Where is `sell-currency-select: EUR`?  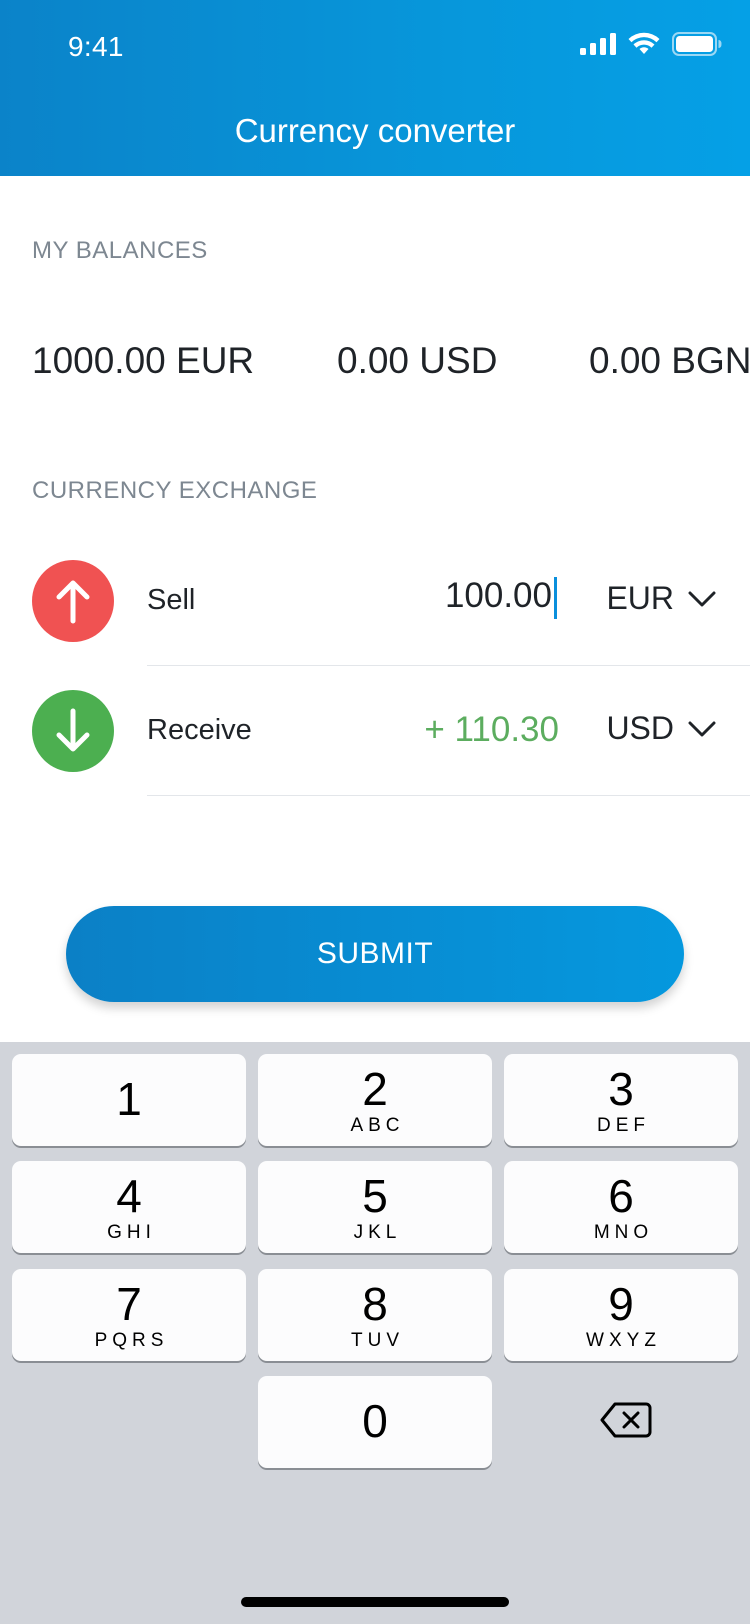
sell-currency-select: EUR is located at coordinates (661, 598).